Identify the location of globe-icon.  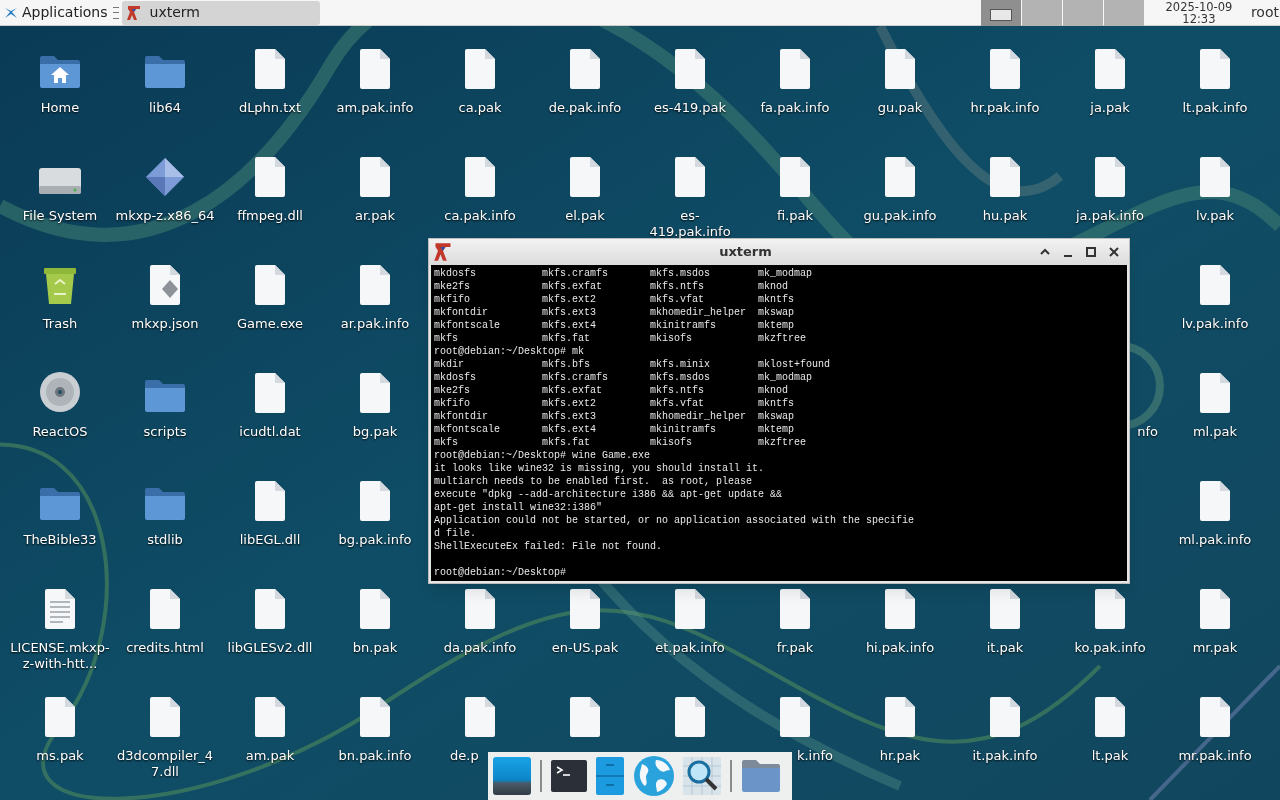
(654, 776).